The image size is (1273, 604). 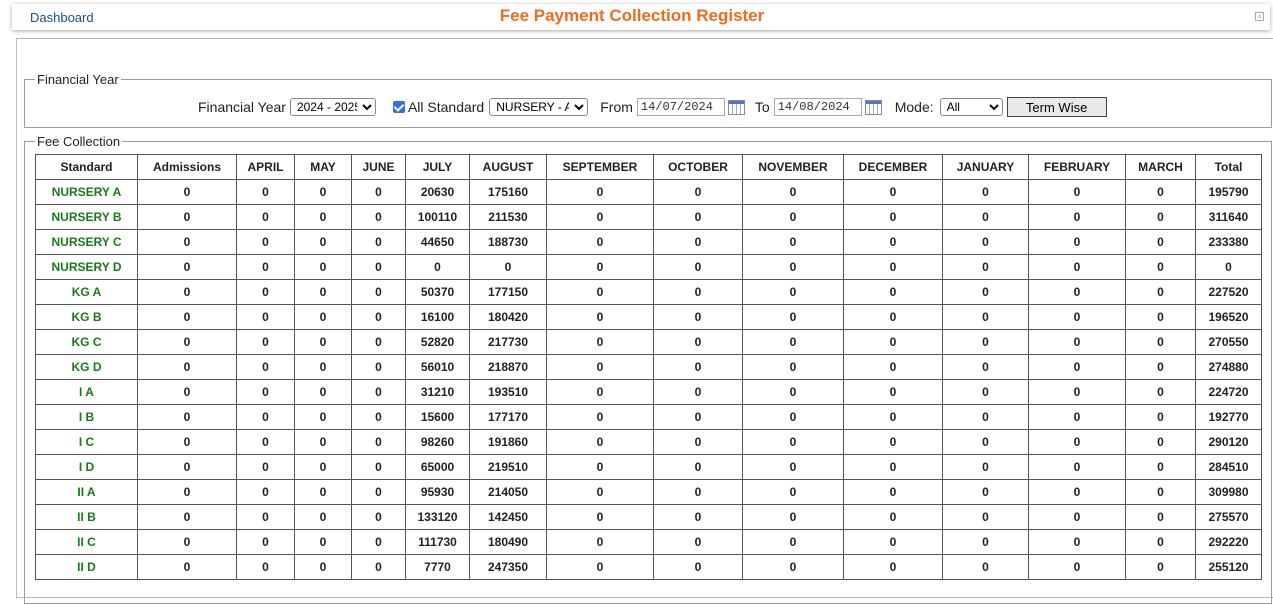 What do you see at coordinates (508, 417) in the screenshot?
I see `amount-cell: 177170` at bounding box center [508, 417].